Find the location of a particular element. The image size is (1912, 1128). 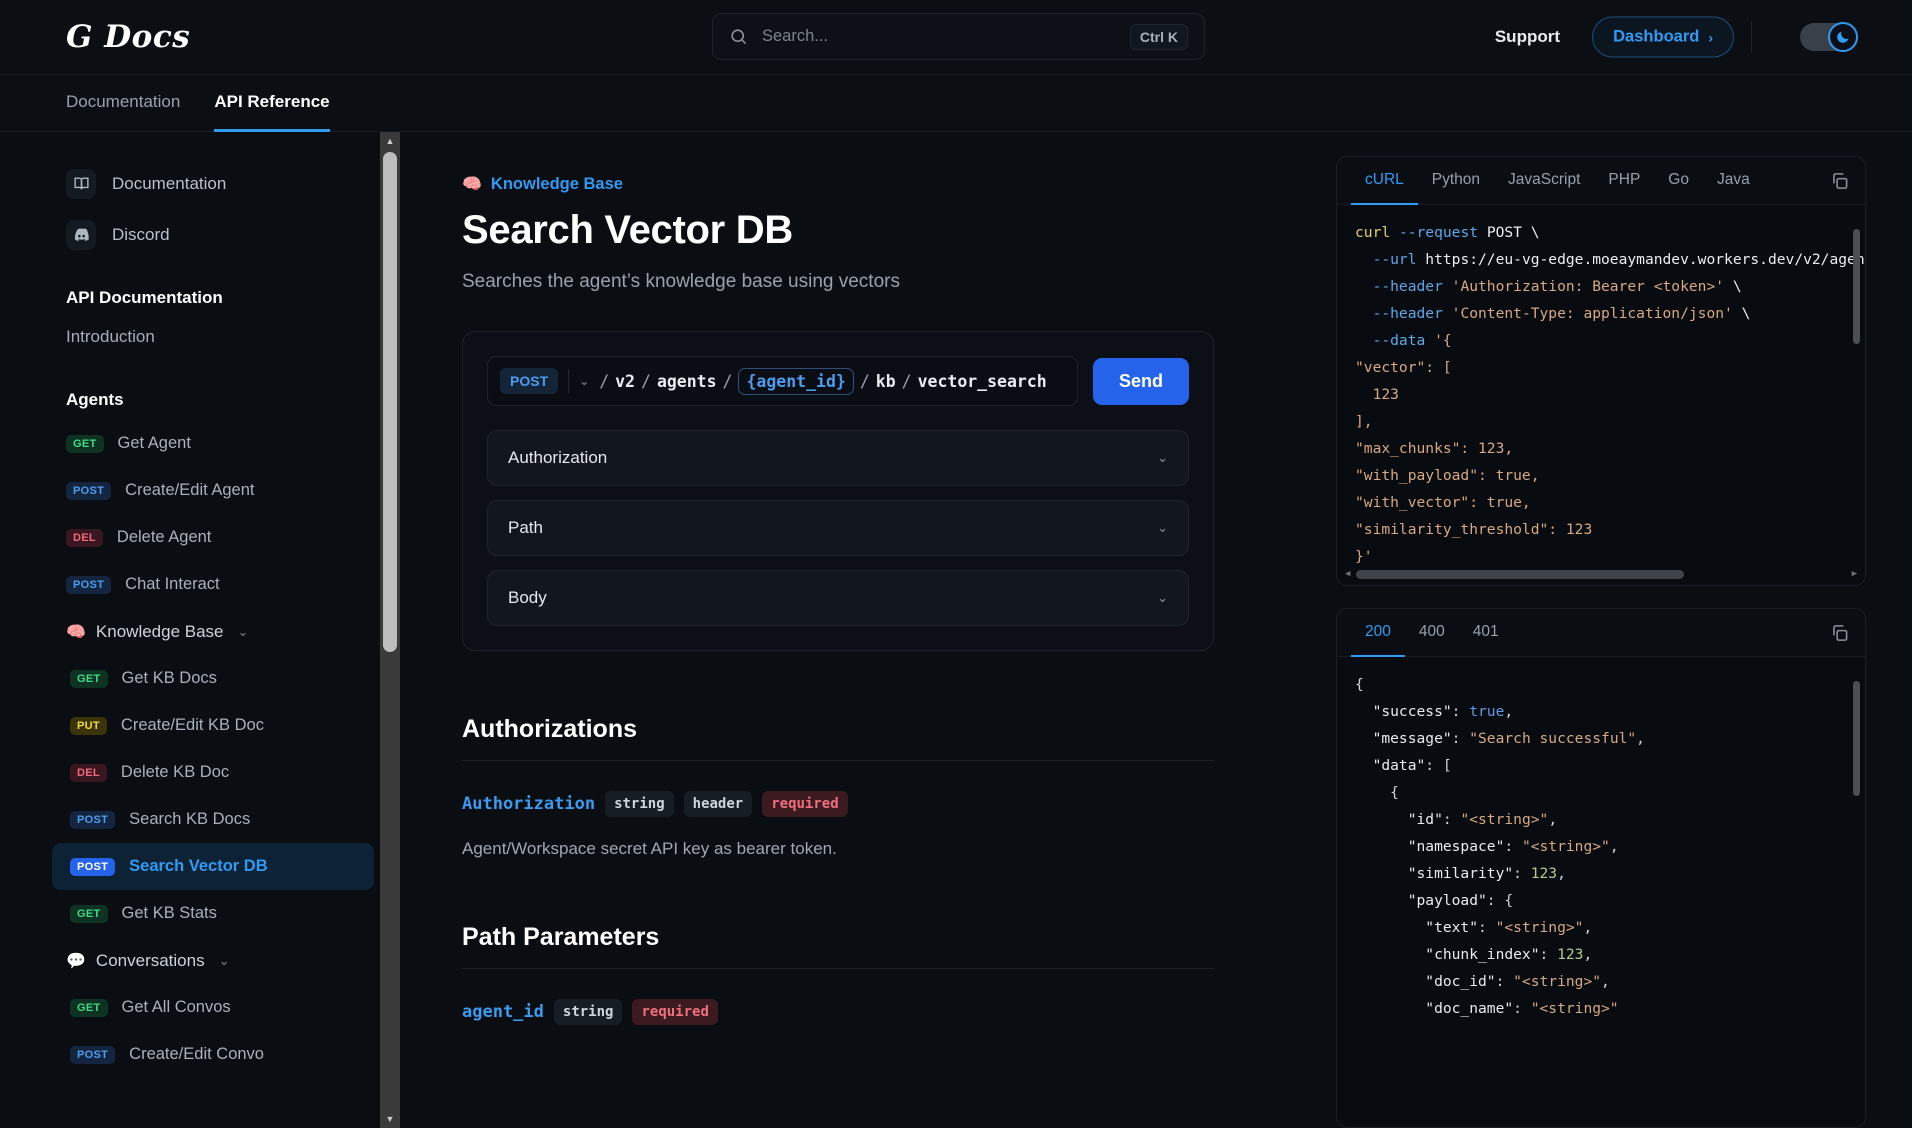

site-logo: G Docs is located at coordinates (128, 37).